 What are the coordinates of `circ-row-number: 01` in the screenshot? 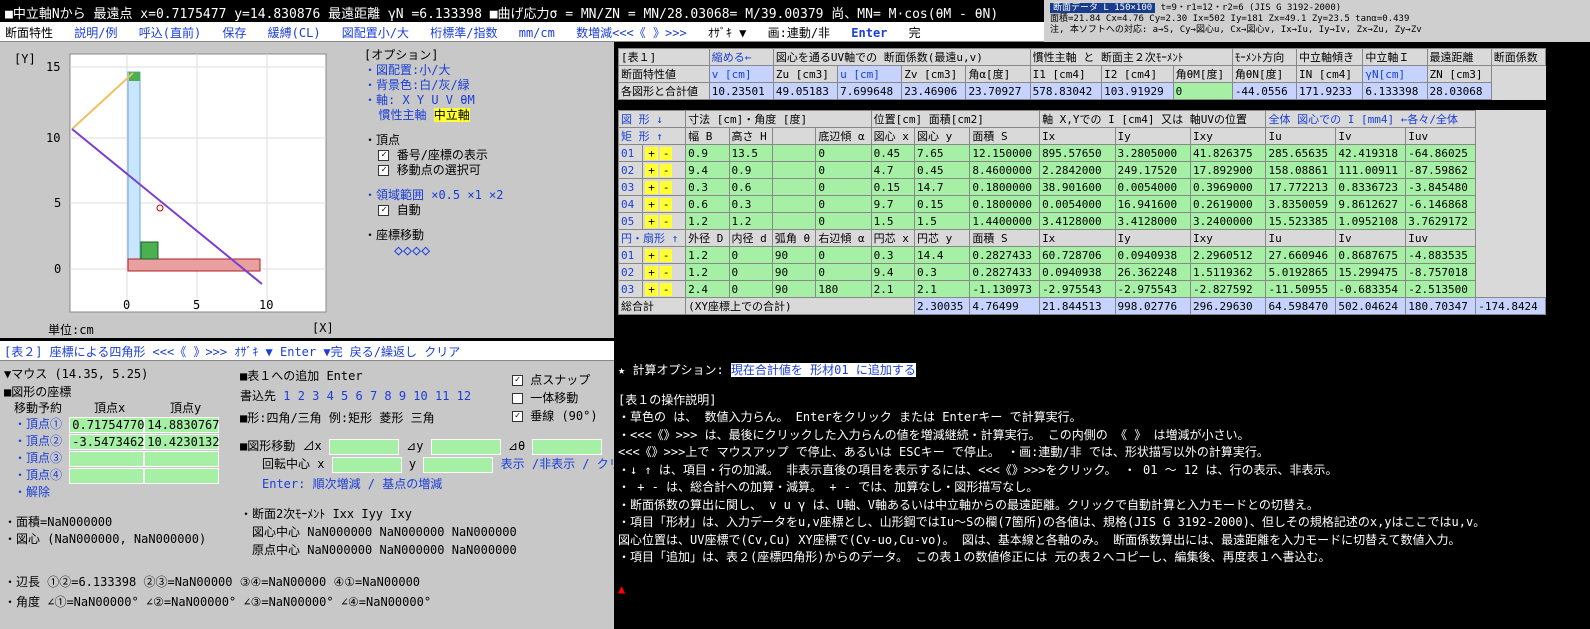 It's located at (630, 255).